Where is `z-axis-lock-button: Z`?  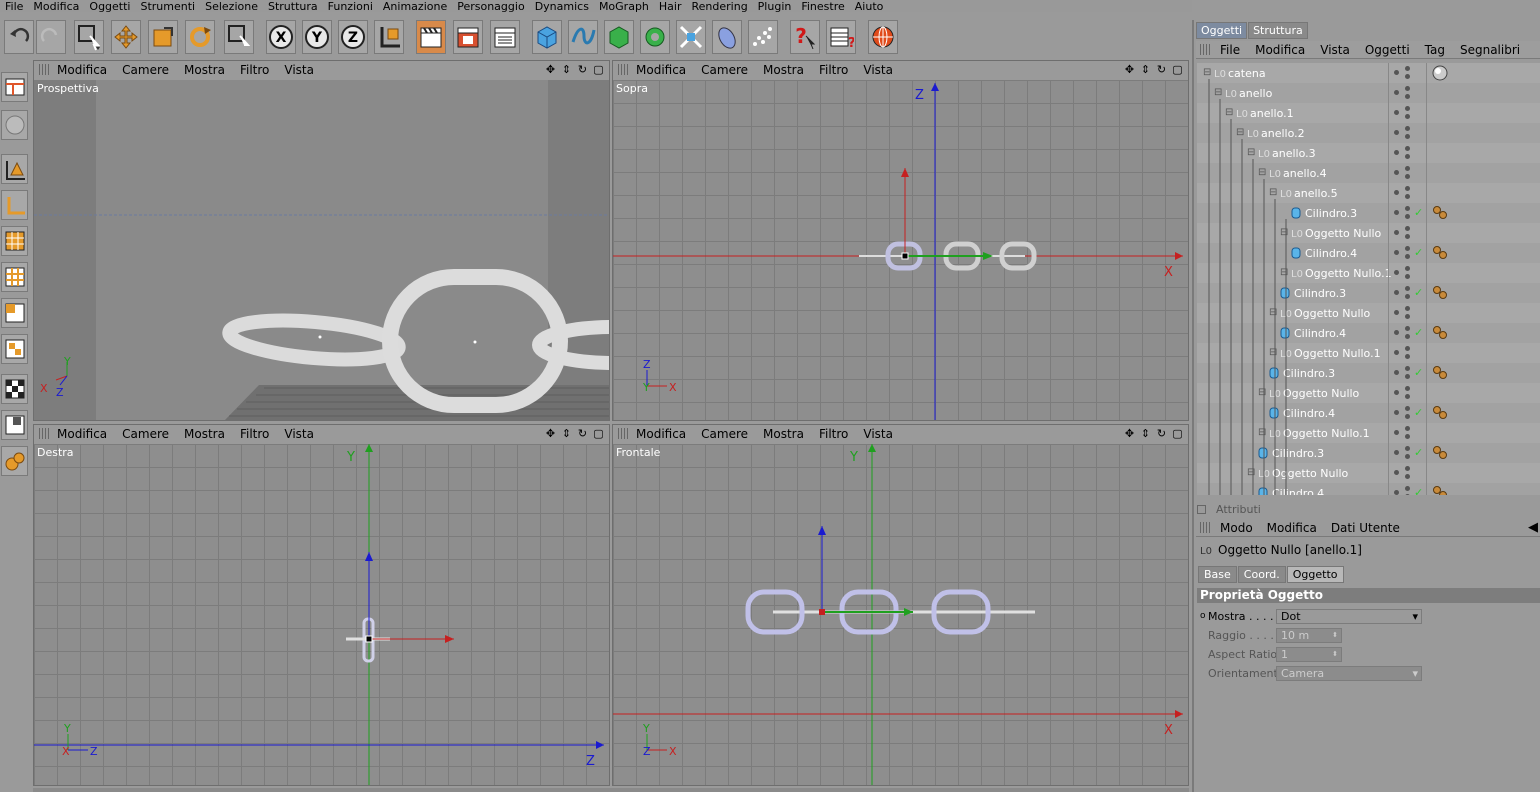 z-axis-lock-button: Z is located at coordinates (353, 37).